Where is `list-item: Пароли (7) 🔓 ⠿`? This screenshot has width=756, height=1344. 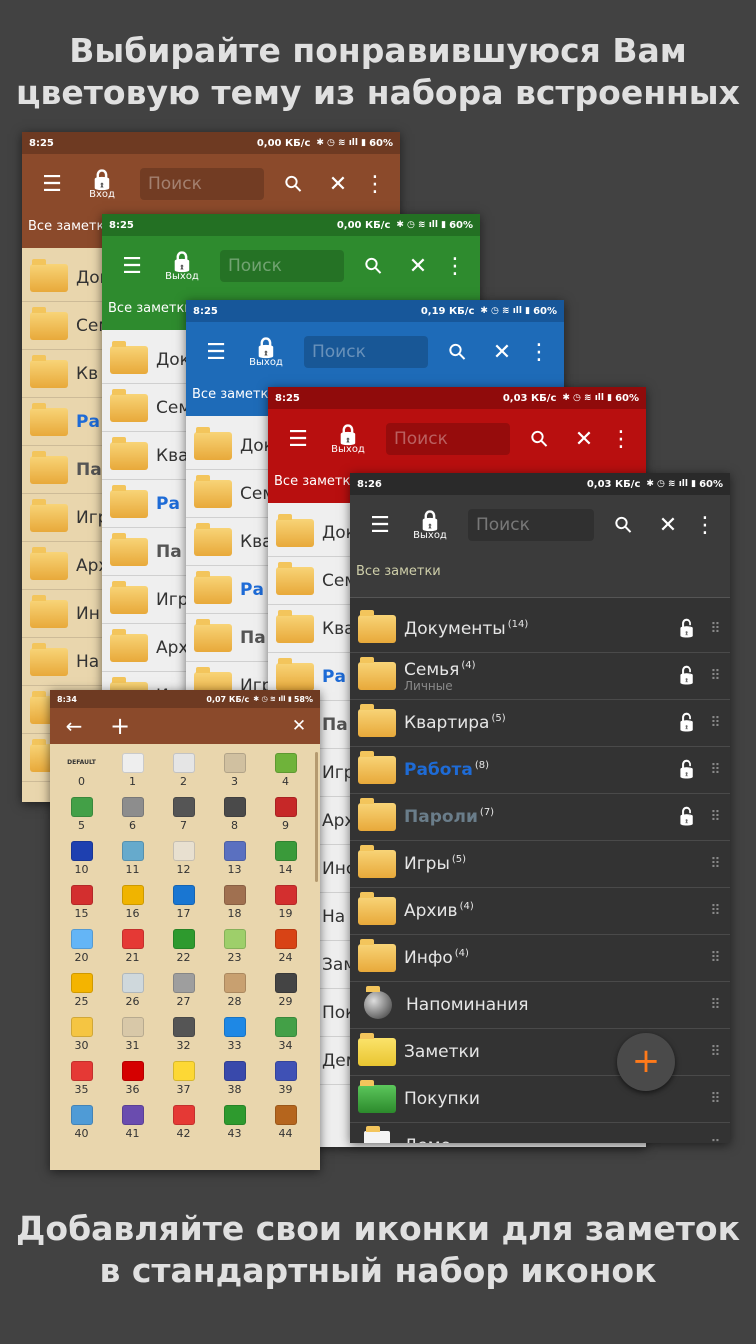
list-item: Пароли (7) 🔓 ⠿ is located at coordinates (540, 817).